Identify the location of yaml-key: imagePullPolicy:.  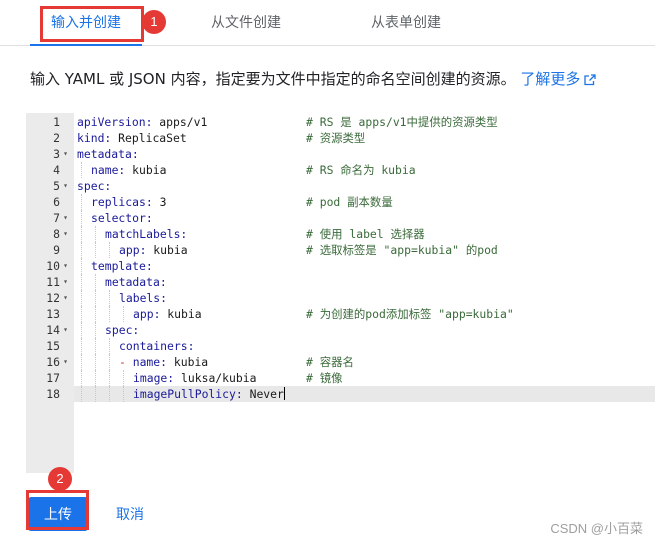
(188, 394).